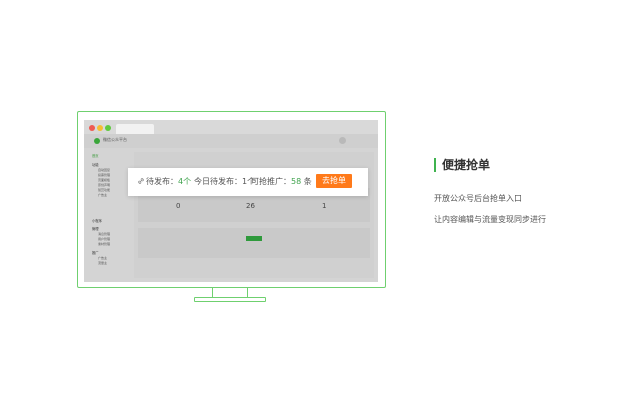 This screenshot has height=400, width=640. What do you see at coordinates (97, 141) in the screenshot?
I see `wechat-logo-icon` at bounding box center [97, 141].